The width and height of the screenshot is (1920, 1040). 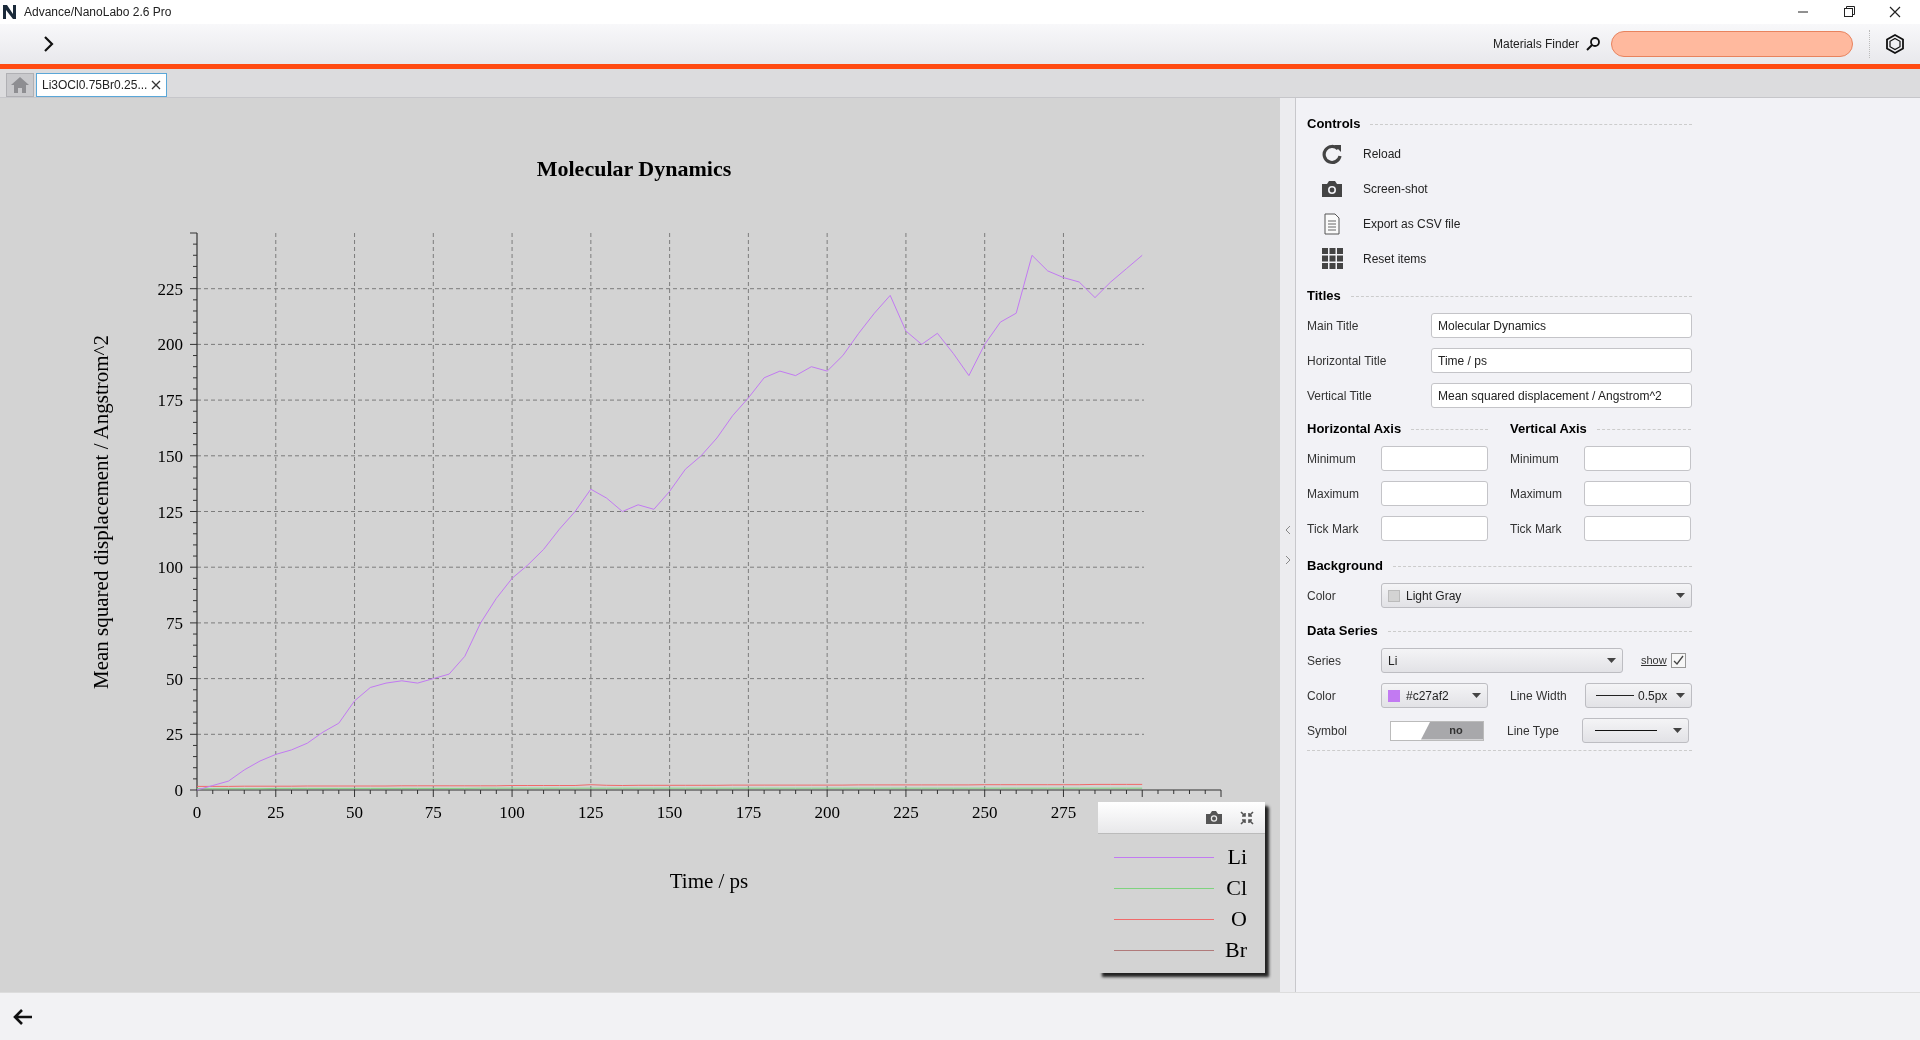 I want to click on color-swatch, so click(x=1394, y=695).